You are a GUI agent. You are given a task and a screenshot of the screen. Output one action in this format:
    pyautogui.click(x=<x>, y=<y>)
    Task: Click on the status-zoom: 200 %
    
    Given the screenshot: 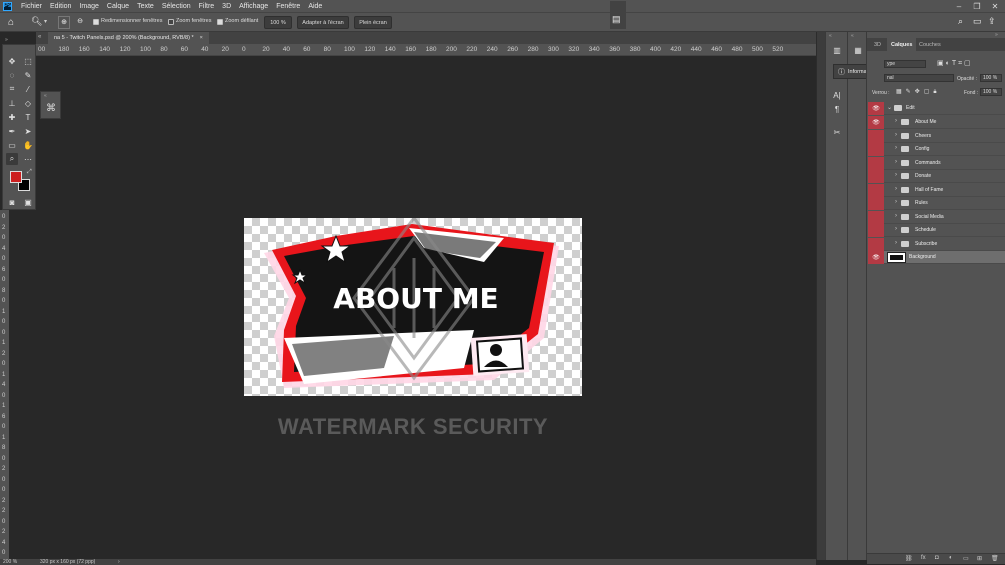 What is the action you would take?
    pyautogui.click(x=10, y=562)
    